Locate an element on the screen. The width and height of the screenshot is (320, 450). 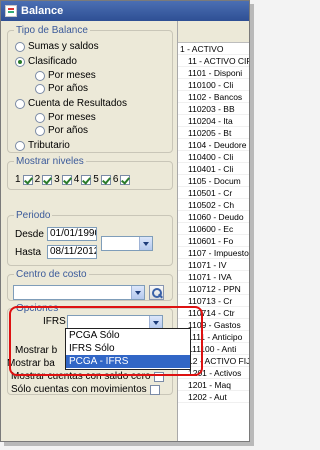
level-3-checkbox is located at coordinates (66, 179).